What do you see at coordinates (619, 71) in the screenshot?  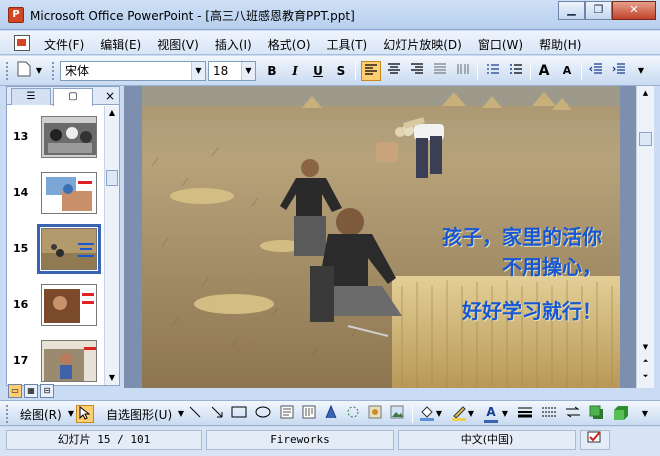 I see `increase-indent-button` at bounding box center [619, 71].